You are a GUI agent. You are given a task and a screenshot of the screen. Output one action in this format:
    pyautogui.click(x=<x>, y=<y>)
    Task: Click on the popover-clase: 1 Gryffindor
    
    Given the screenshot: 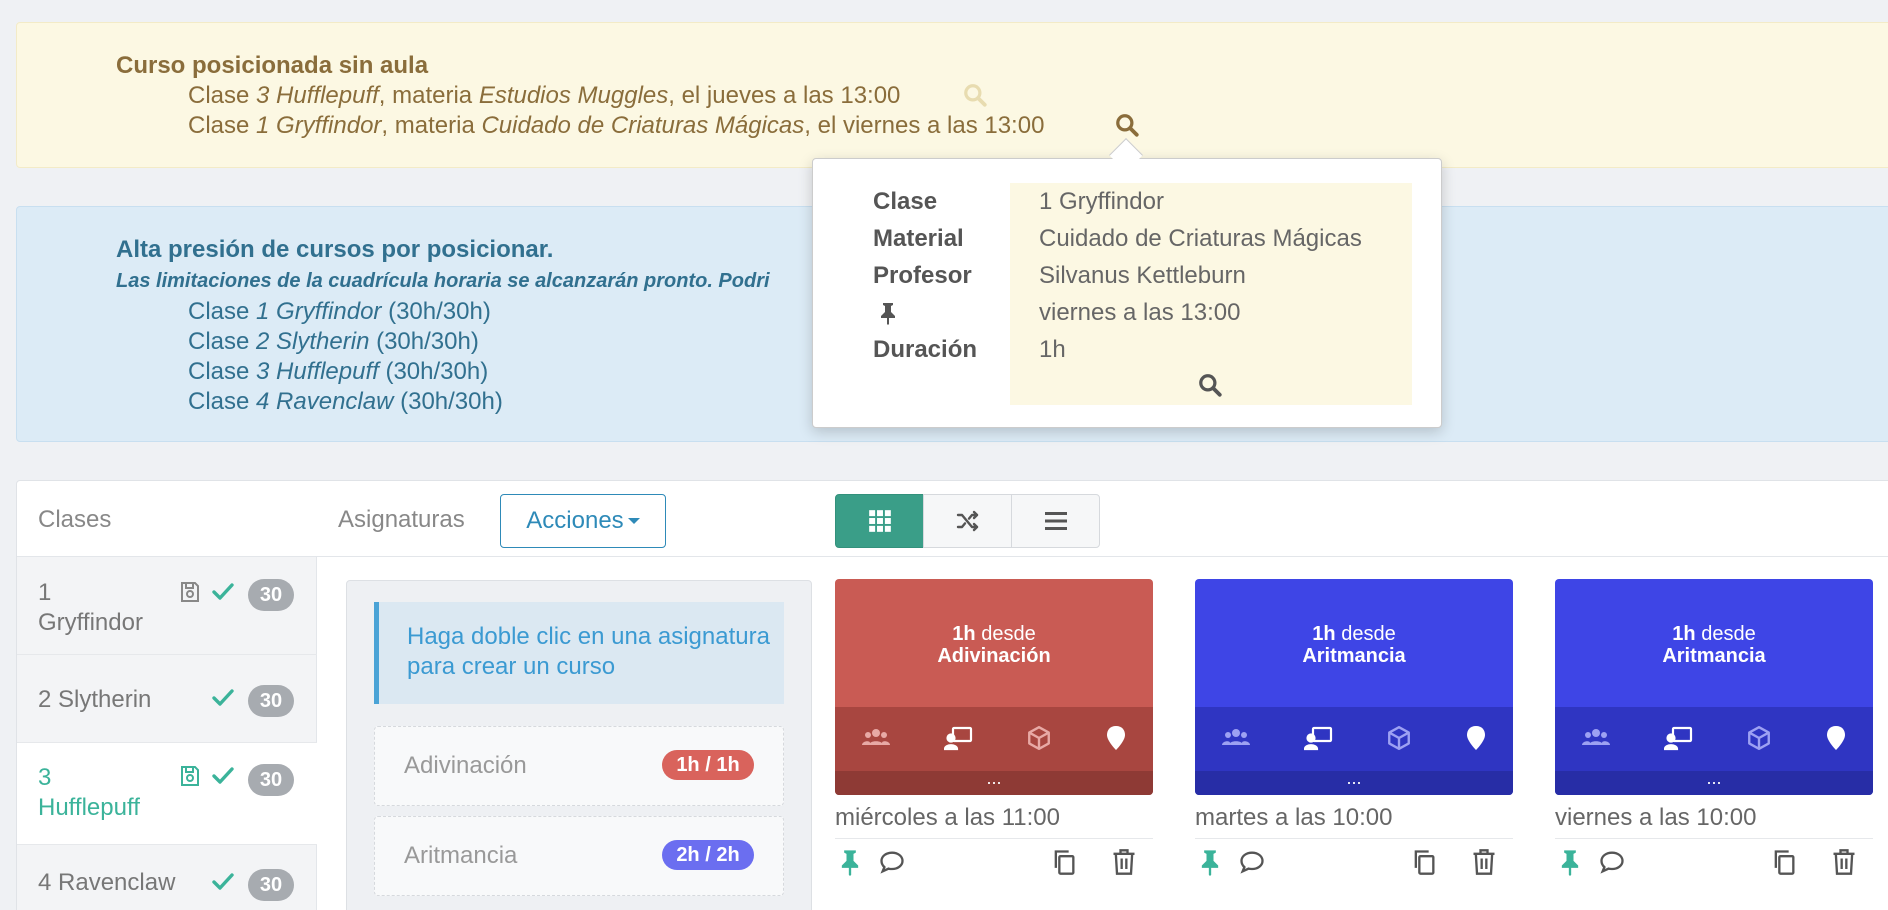 What is the action you would take?
    pyautogui.click(x=1101, y=201)
    